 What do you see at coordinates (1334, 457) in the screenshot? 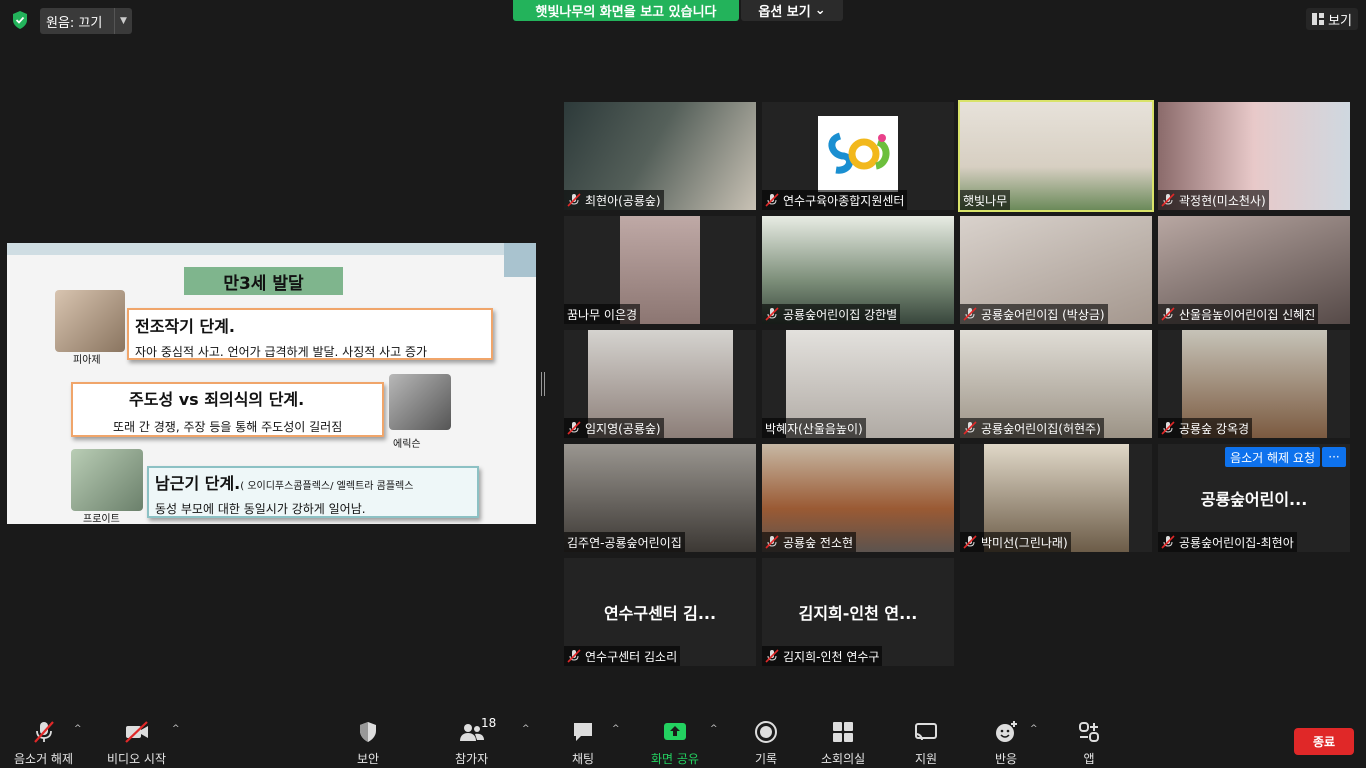
I see `more-options-icon: ···` at bounding box center [1334, 457].